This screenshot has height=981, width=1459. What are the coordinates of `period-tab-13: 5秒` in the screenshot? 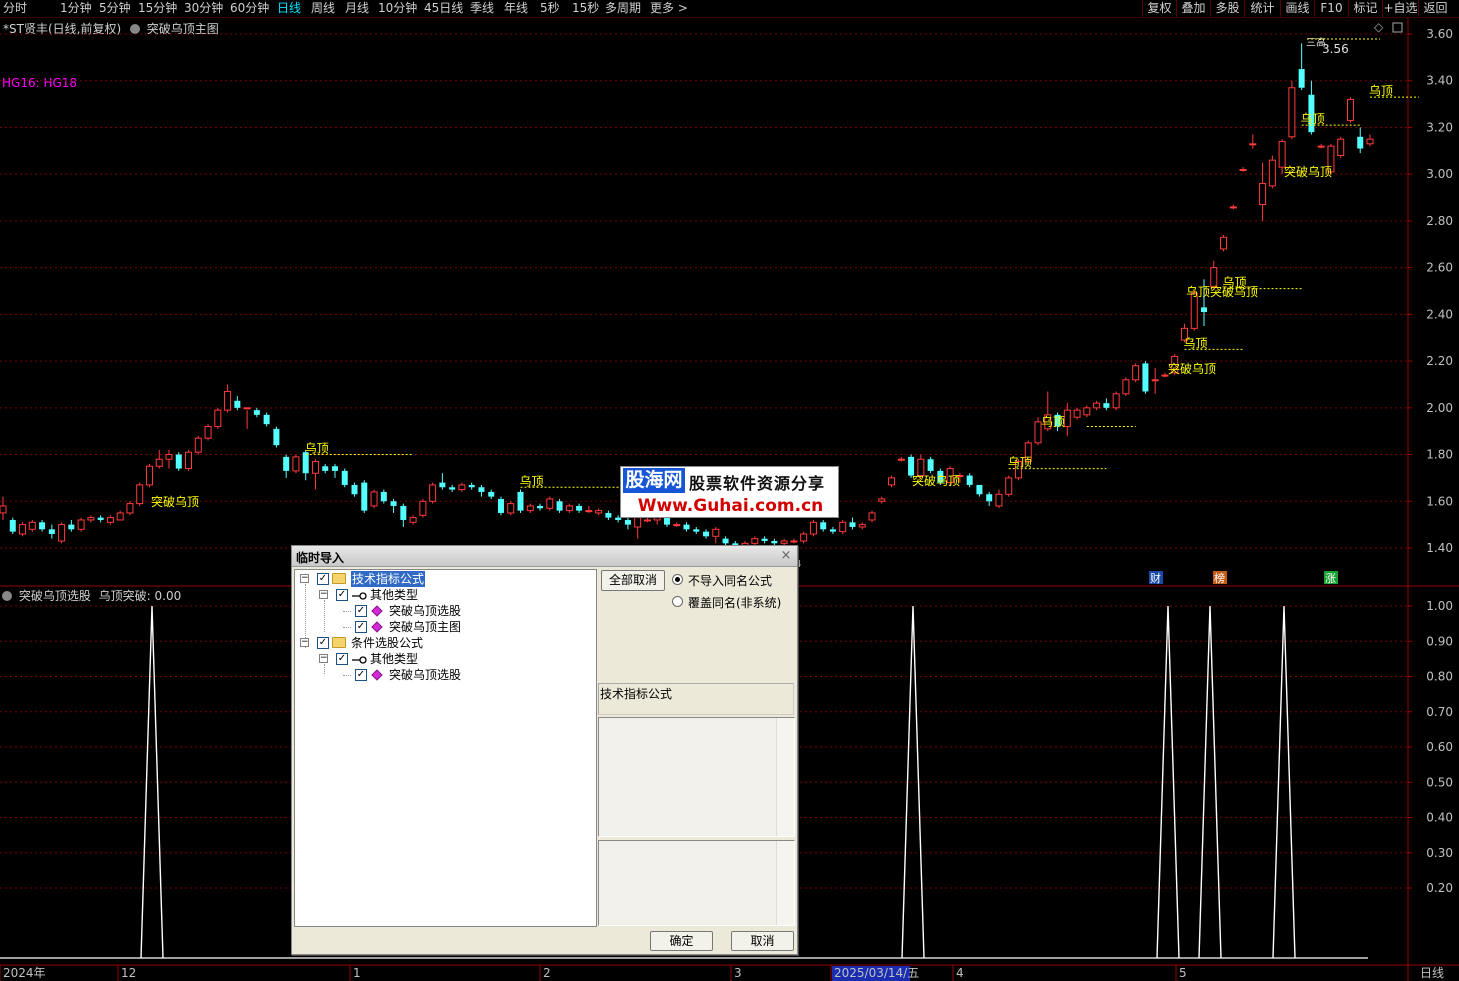 It's located at (550, 8).